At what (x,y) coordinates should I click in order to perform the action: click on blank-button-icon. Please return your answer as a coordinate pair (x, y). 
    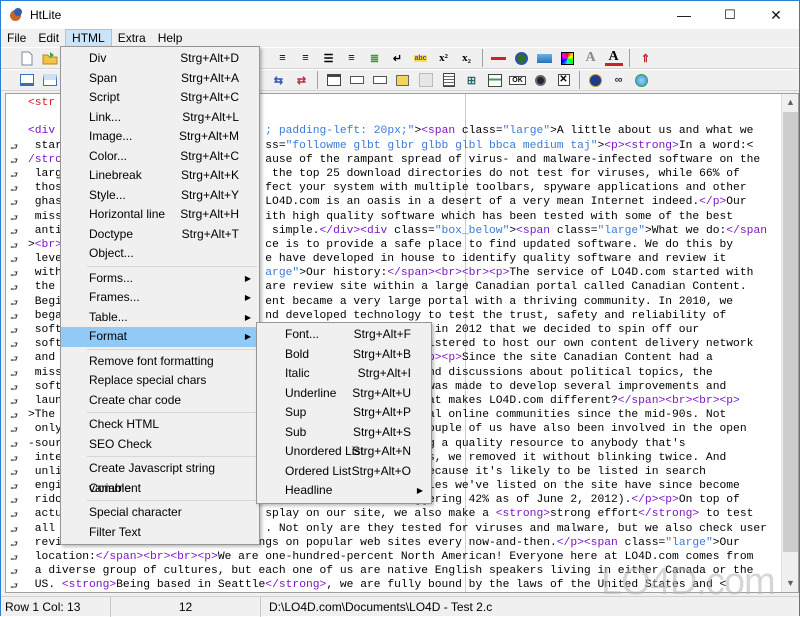
    Looking at the image, I should click on (426, 80).